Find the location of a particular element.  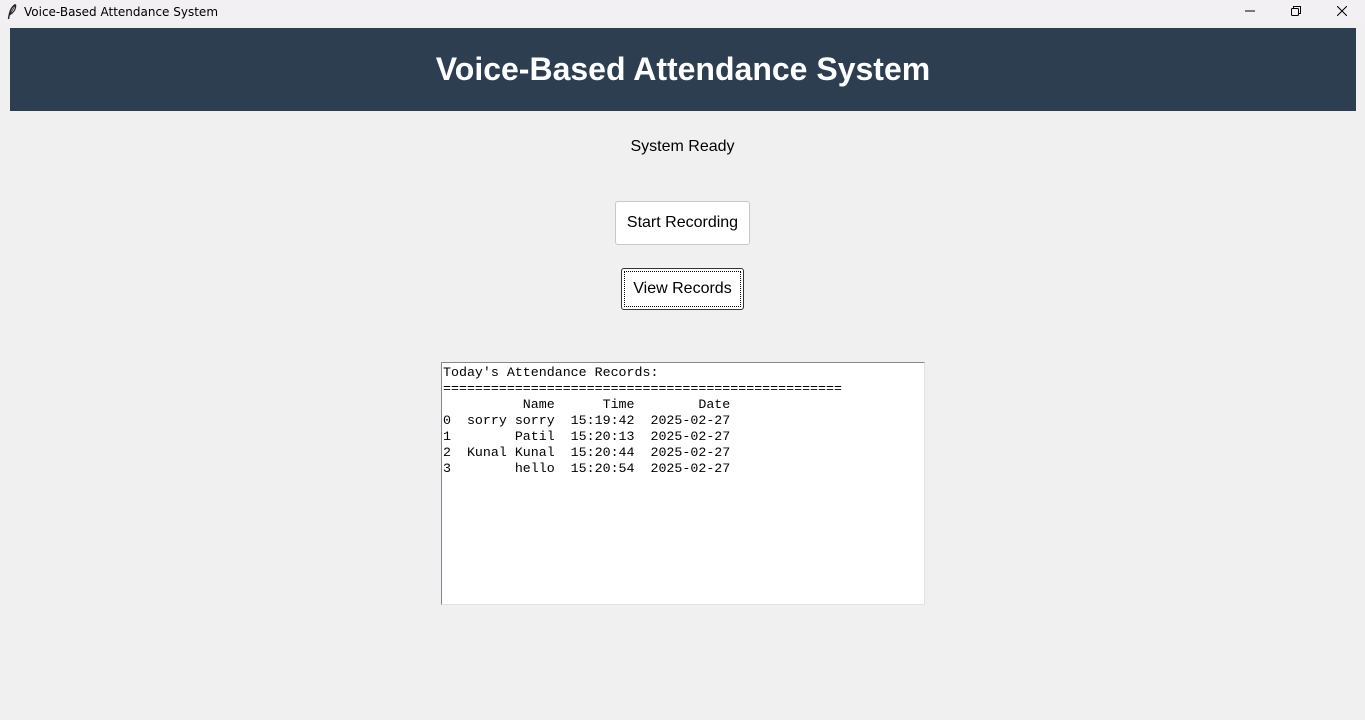

close-button is located at coordinates (1342, 12).